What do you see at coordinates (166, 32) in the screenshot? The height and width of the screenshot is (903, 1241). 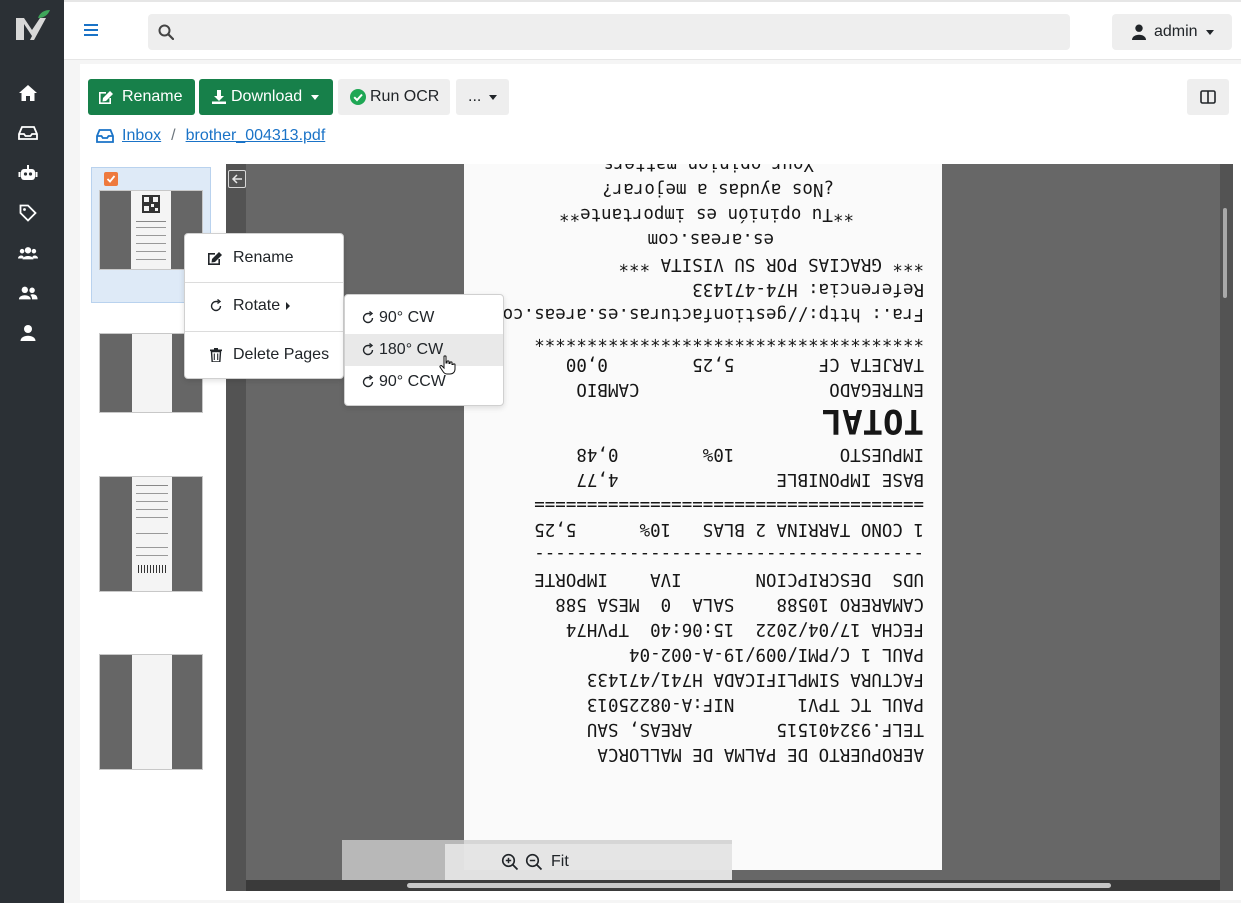 I see `search-icon` at bounding box center [166, 32].